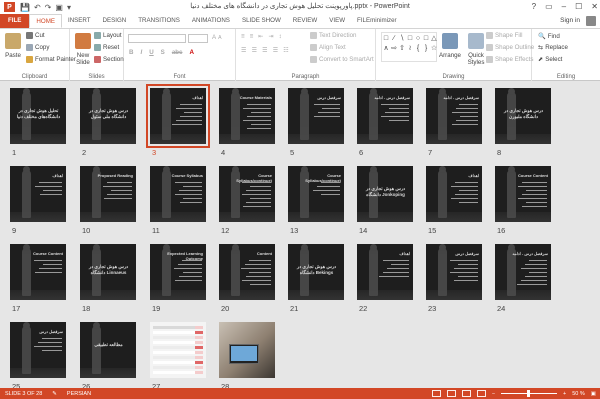 This screenshot has width=600, height=399. Describe the element at coordinates (151, 52) in the screenshot. I see `underline-icon: U` at that location.